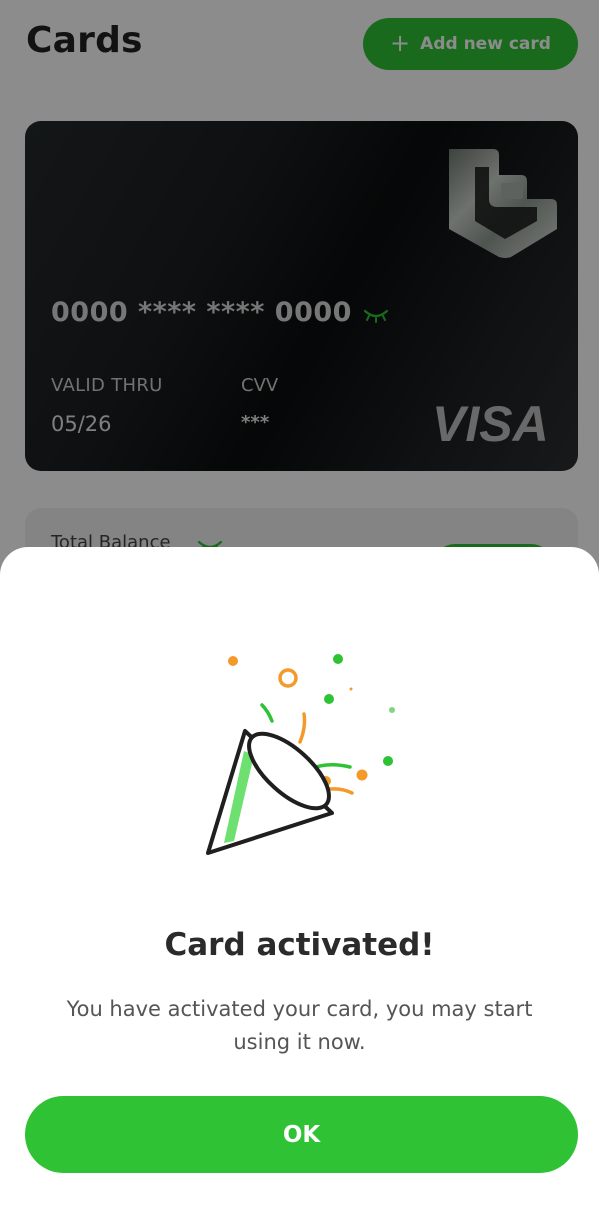  What do you see at coordinates (300, 754) in the screenshot?
I see `party-popper-icon` at bounding box center [300, 754].